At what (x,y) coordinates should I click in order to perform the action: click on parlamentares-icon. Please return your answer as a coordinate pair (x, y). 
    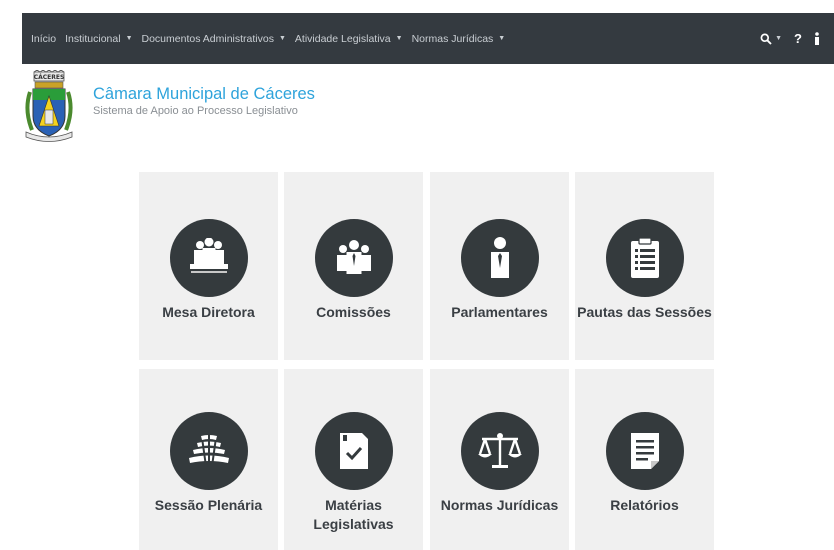
    Looking at the image, I should click on (500, 257).